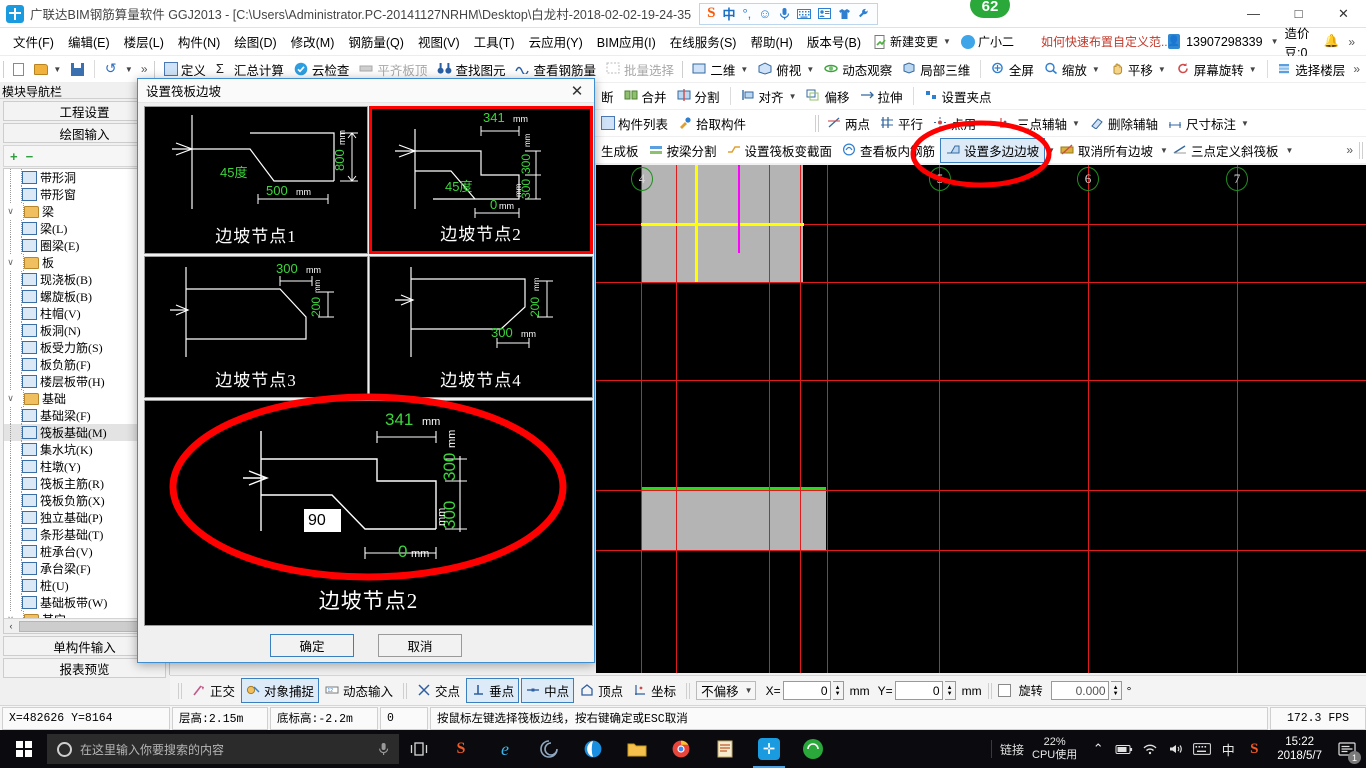 This screenshot has height=768, width=1366. What do you see at coordinates (313, 41) in the screenshot?
I see `menu-item-modify: 修改(M)` at bounding box center [313, 41].